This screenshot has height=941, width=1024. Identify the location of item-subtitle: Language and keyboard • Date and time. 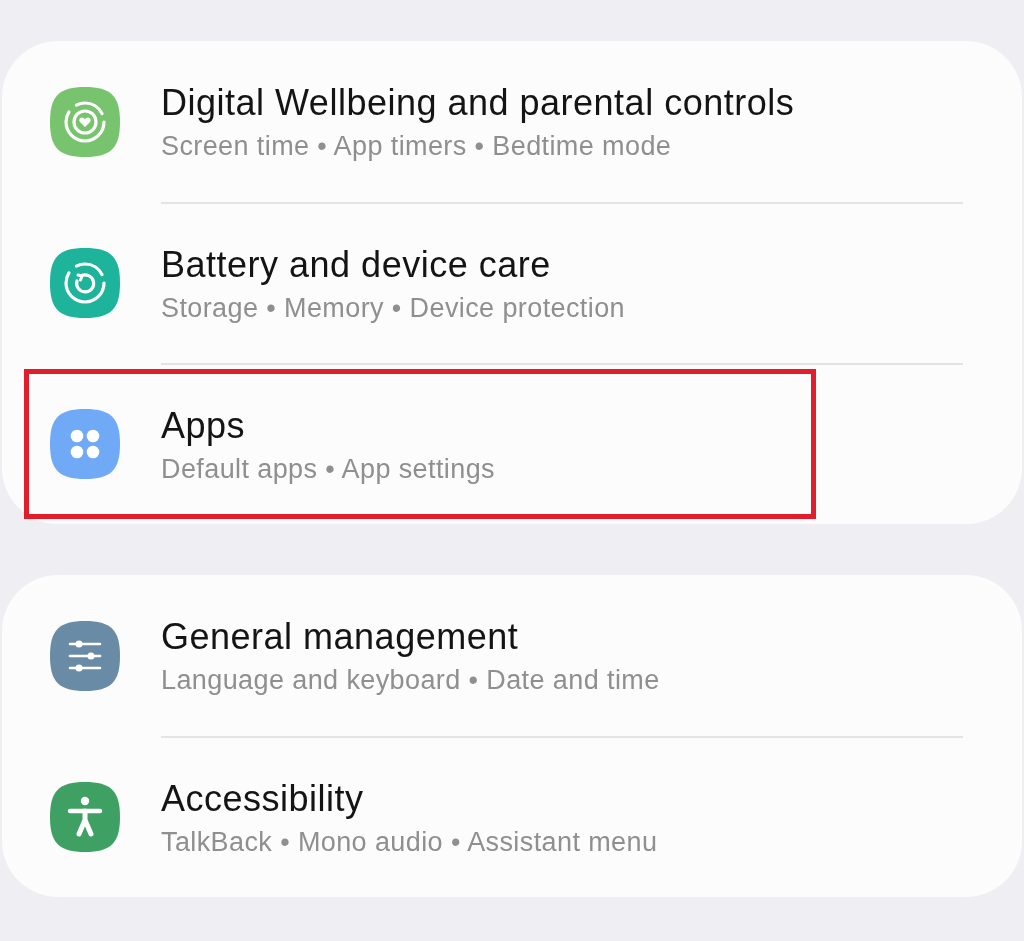
(411, 679).